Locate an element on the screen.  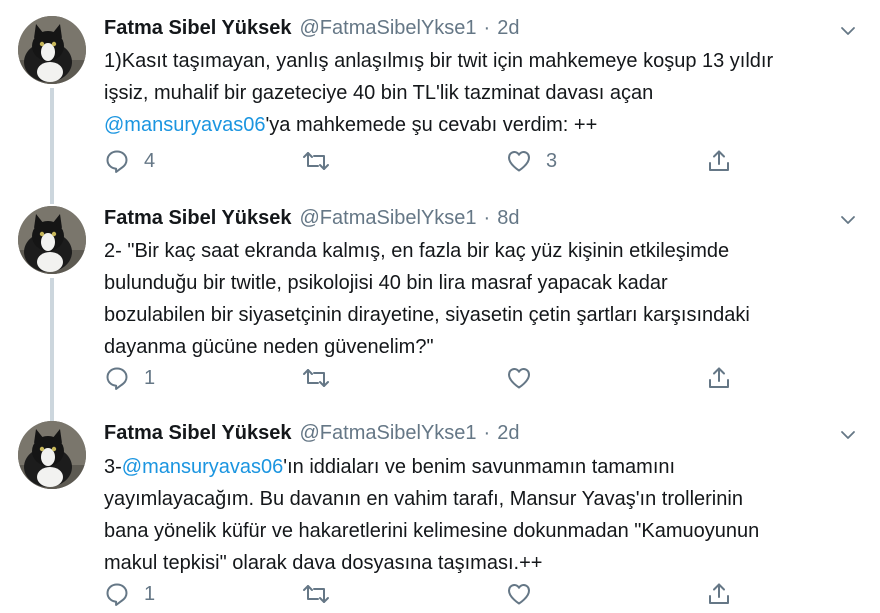
timestamp: 8d is located at coordinates (508, 218).